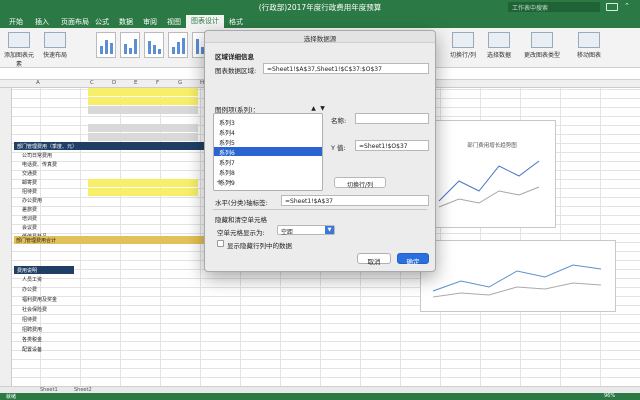  What do you see at coordinates (374, 259) in the screenshot?
I see `cancel-button: 取消` at bounding box center [374, 259].